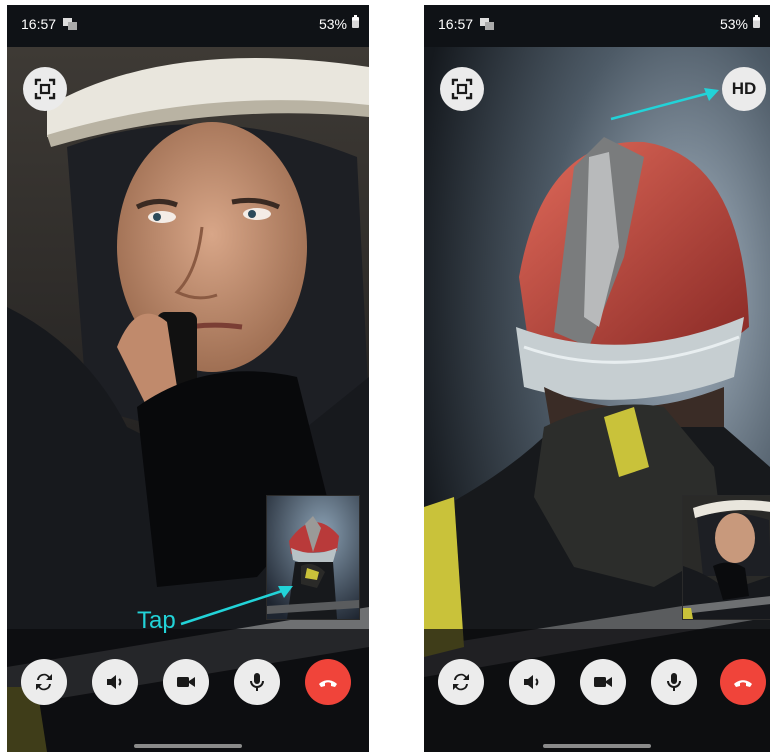 This screenshot has height=754, width=773. Describe the element at coordinates (744, 89) in the screenshot. I see `hd-quality-button: HD` at that location.